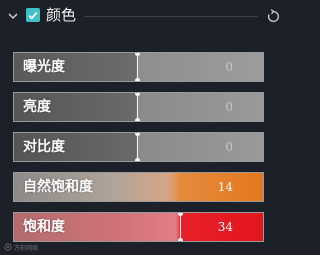 The width and height of the screenshot is (320, 255). I want to click on contrast-slider: 对比度 0, so click(138, 147).